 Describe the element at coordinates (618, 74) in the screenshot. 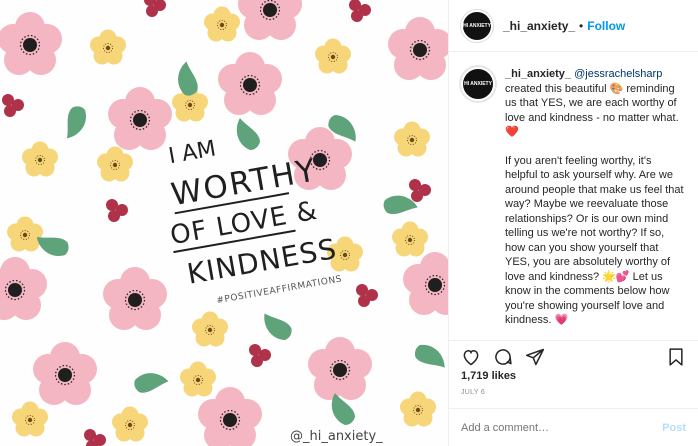

I see `mention-link: @jessrachelsharp` at that location.